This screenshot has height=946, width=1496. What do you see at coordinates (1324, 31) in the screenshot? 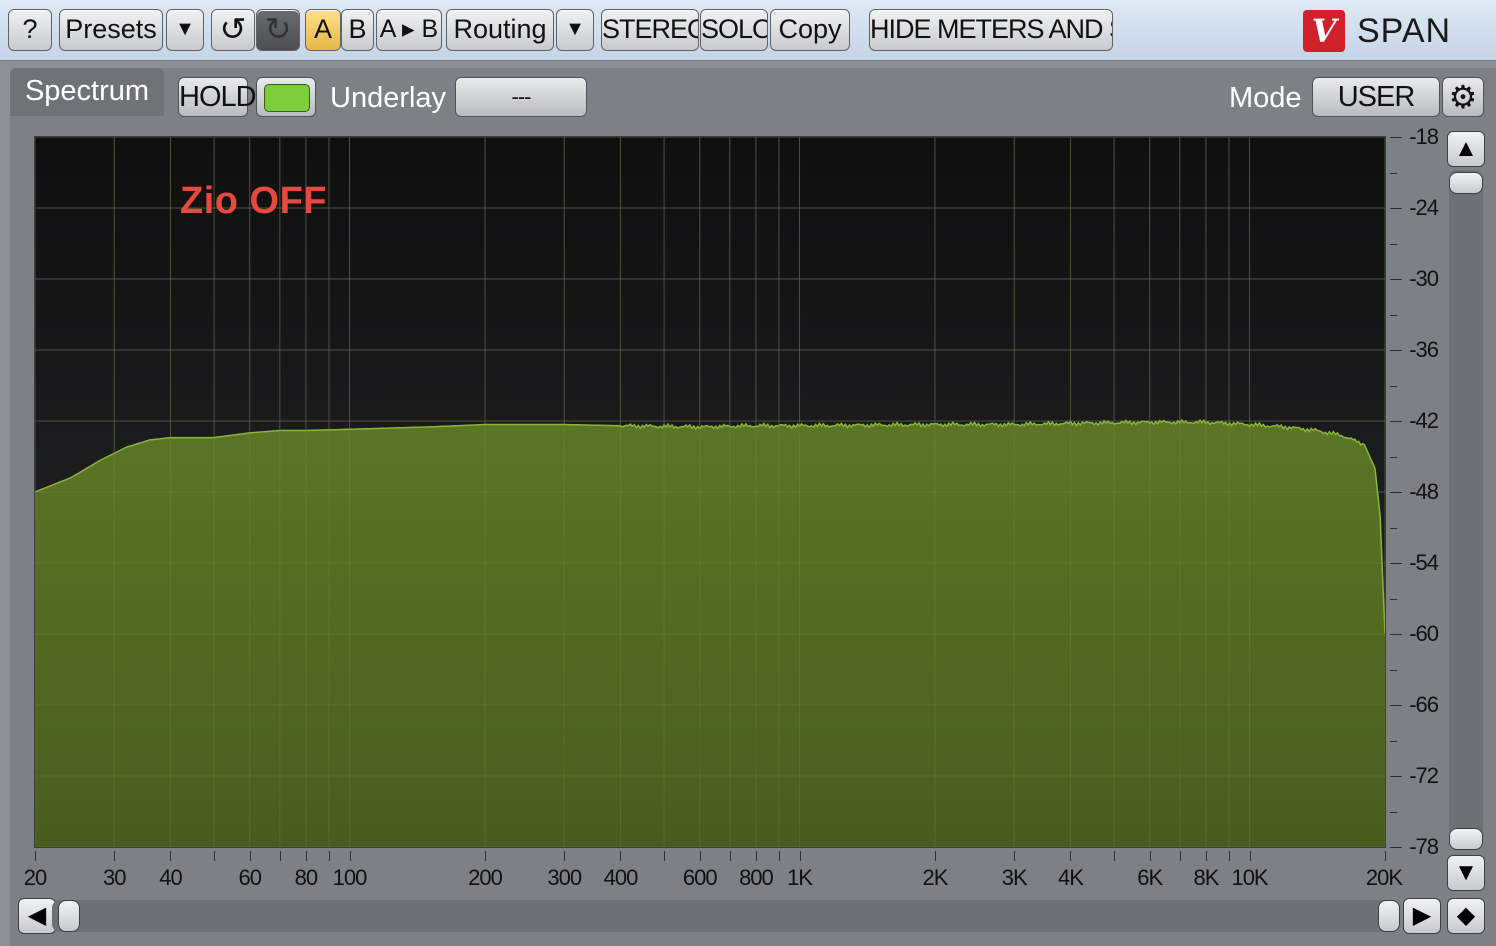
I see `span-logo-icon: V` at bounding box center [1324, 31].